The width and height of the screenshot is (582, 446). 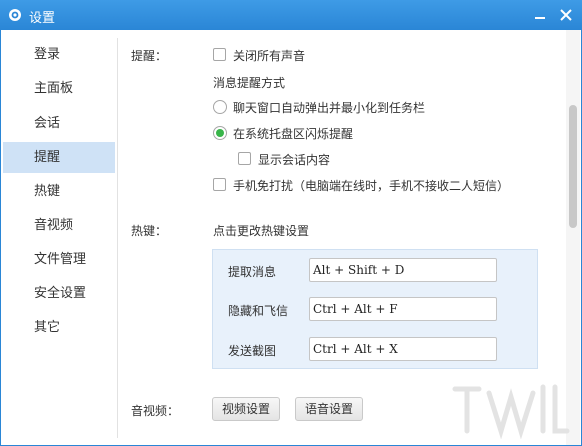 I want to click on minimize-button, so click(x=540, y=15).